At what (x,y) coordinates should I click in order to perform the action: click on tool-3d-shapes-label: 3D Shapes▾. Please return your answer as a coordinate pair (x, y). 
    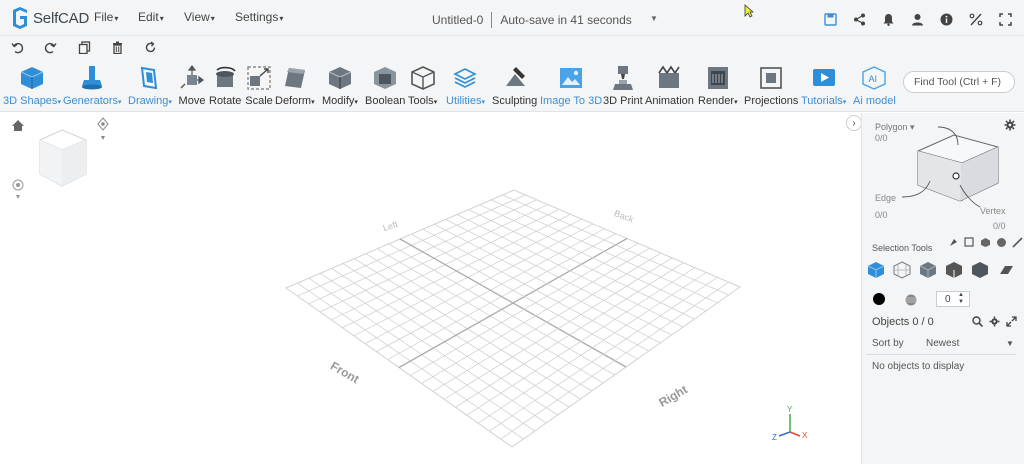
    Looking at the image, I should click on (32, 101).